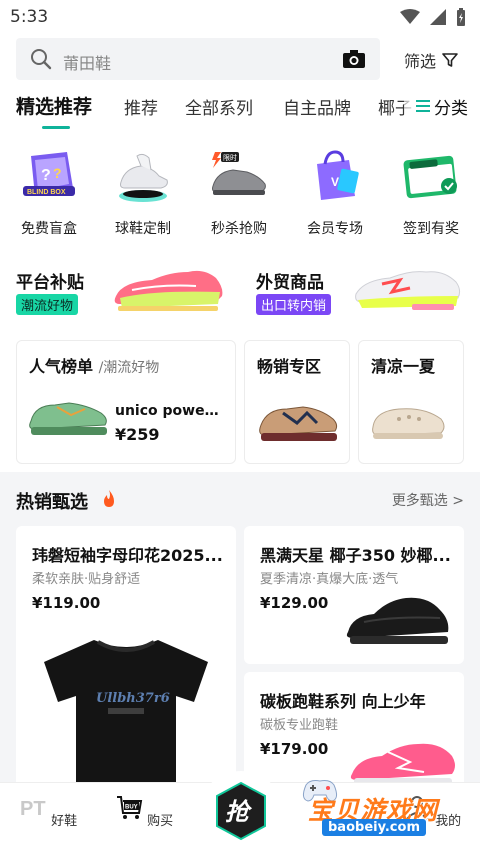  I want to click on quick-flash-sale: 限时 秒杀抢购, so click(239, 192).